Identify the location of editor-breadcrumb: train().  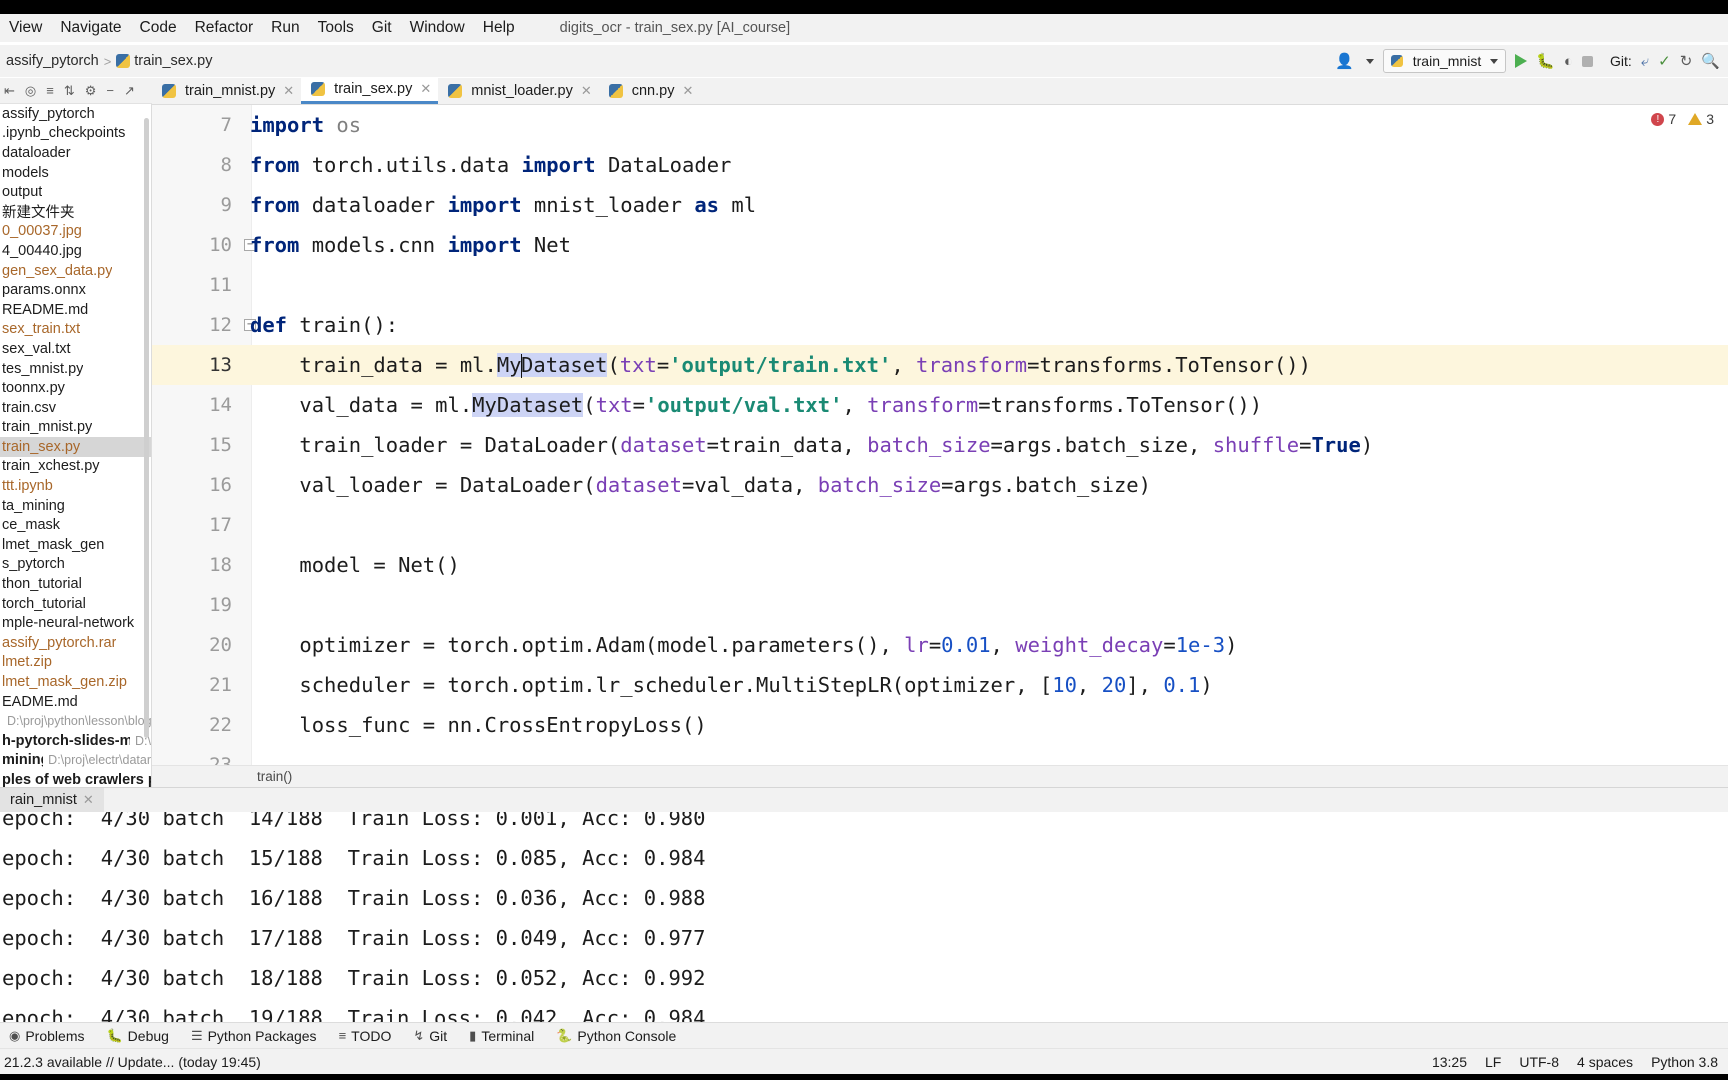
(940, 776).